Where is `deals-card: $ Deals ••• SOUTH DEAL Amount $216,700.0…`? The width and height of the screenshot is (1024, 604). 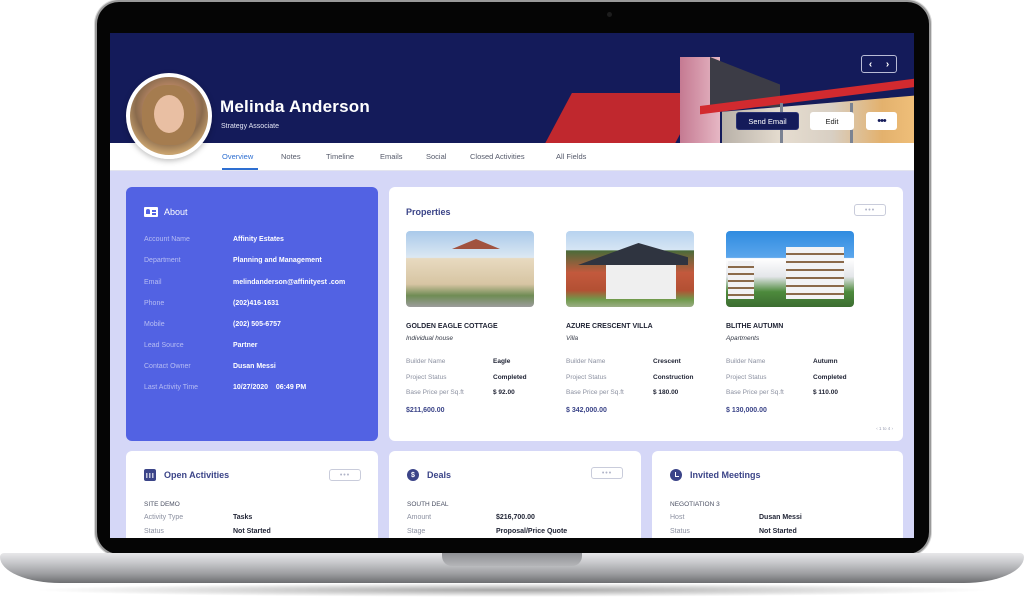
deals-card: $ Deals ••• SOUTH DEAL Amount $216,700.0… is located at coordinates (515, 494).